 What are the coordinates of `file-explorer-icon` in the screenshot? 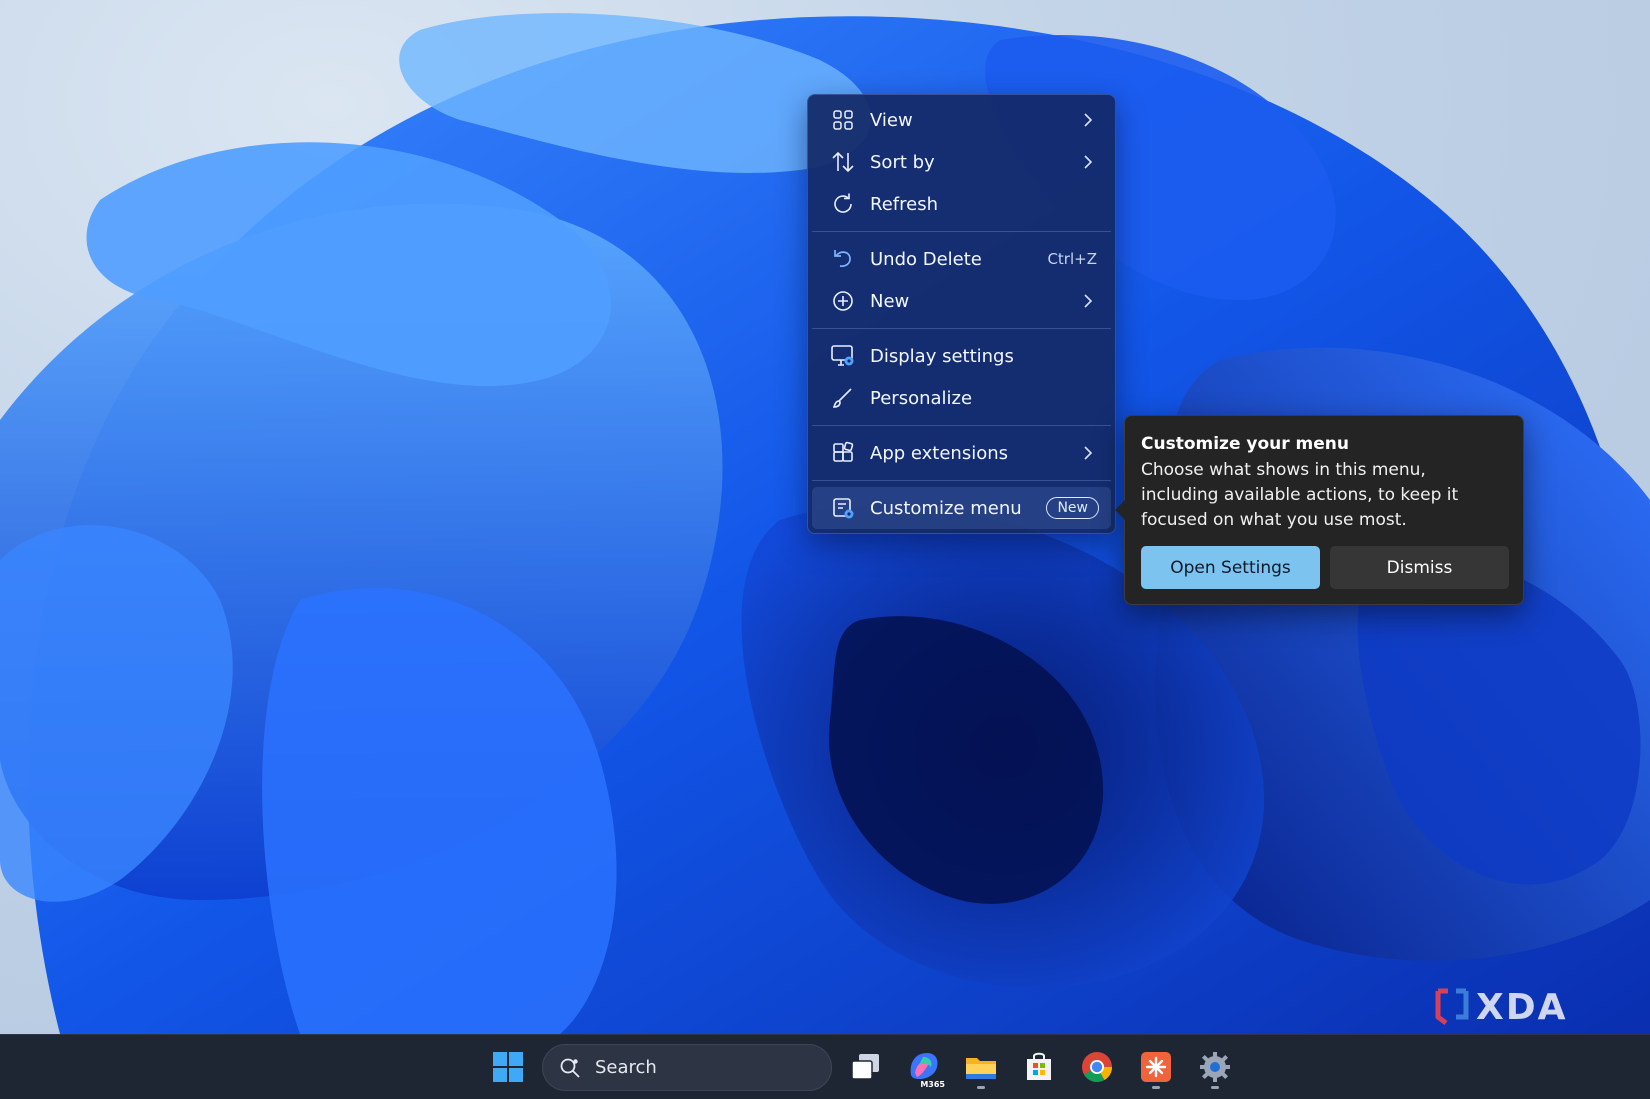 It's located at (981, 1068).